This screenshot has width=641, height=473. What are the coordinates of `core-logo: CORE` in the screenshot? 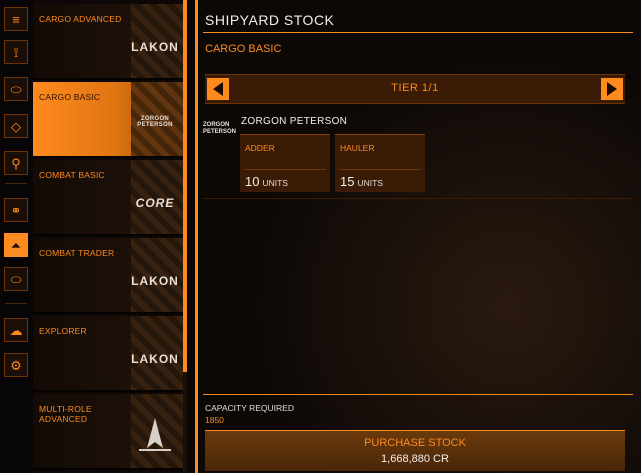 It's located at (155, 203).